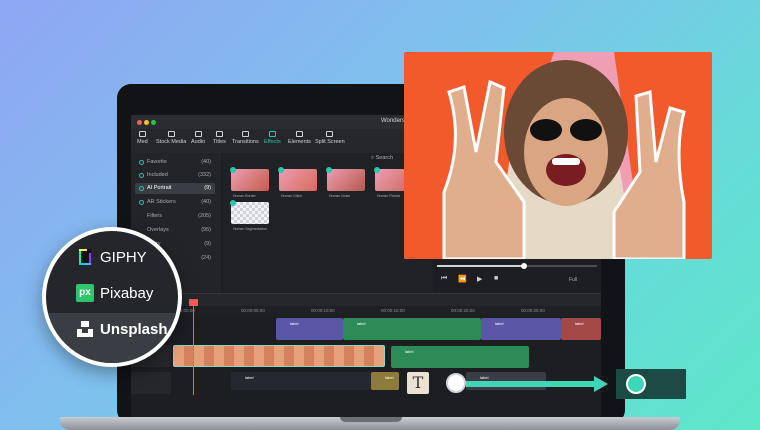  Describe the element at coordinates (175, 175) in the screenshot. I see `sidebar-item-included: Included (332)` at that location.